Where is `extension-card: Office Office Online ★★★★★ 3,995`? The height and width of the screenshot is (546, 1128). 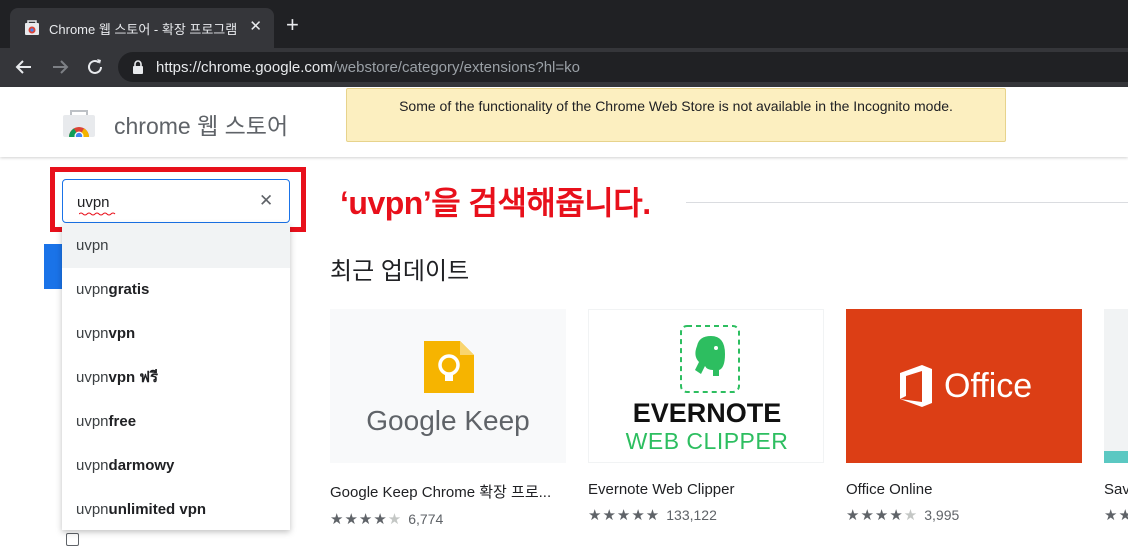
extension-card: Office Office Online ★★★★★ 3,995 is located at coordinates (964, 416).